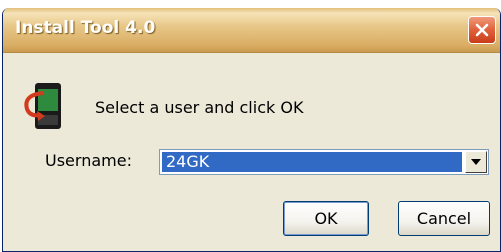 This screenshot has height=252, width=501. I want to click on close-icon, so click(482, 30).